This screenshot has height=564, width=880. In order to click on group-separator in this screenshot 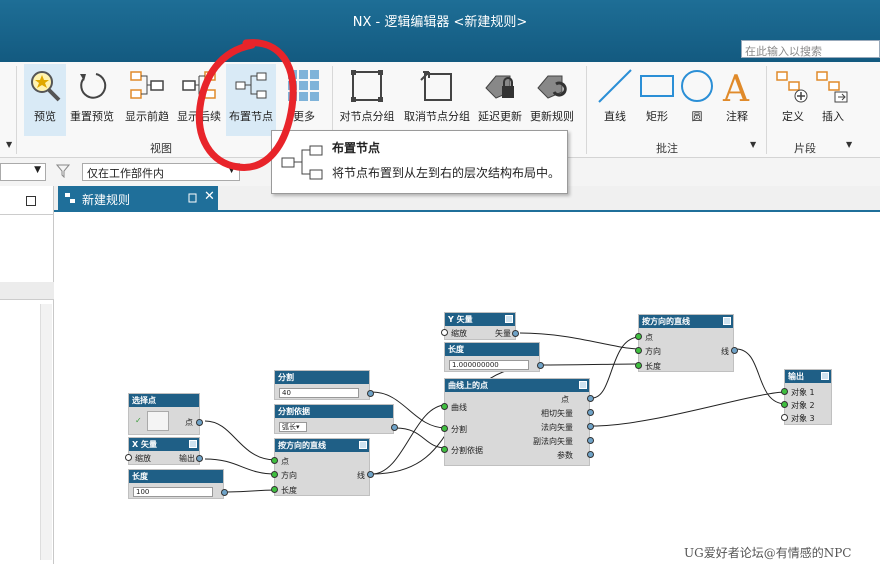, I will do `click(586, 110)`.